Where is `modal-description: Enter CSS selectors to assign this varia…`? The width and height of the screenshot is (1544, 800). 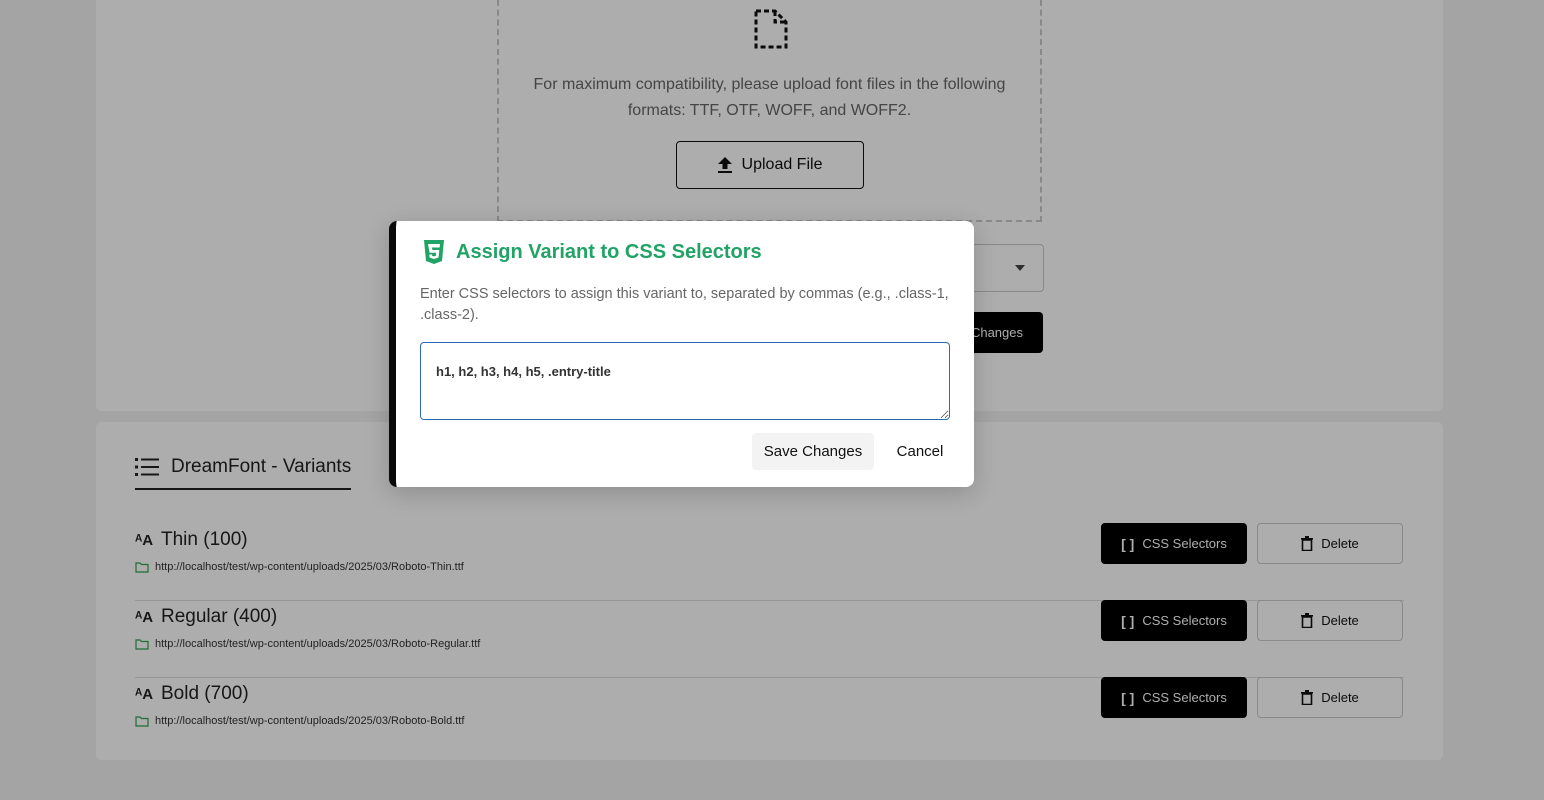 modal-description: Enter CSS selectors to assign this varia… is located at coordinates (684, 304).